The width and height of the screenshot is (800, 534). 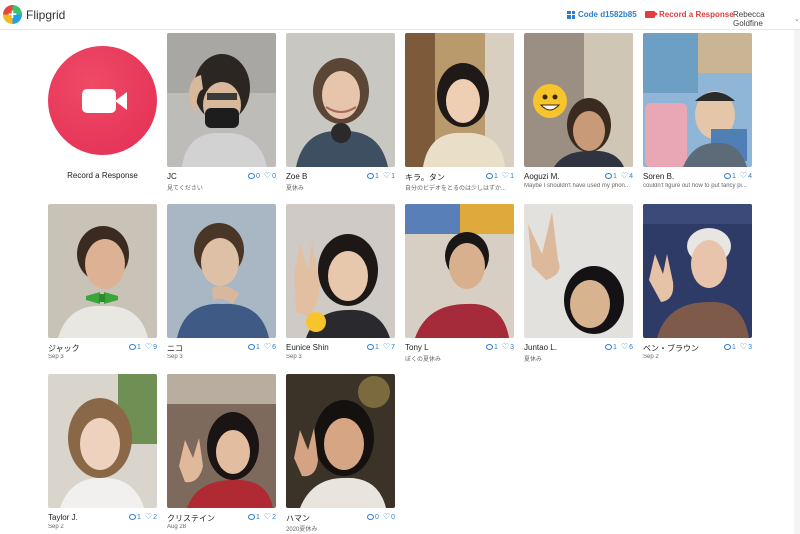 I want to click on response-title: 2020夏休み, so click(x=302, y=530).